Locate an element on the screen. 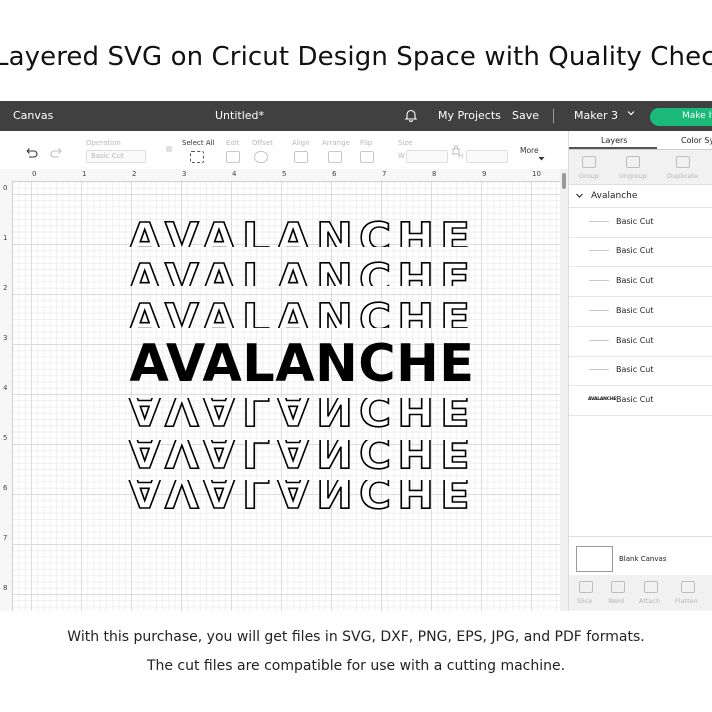 The image size is (712, 712). flatten-action: Flatten is located at coordinates (686, 601).